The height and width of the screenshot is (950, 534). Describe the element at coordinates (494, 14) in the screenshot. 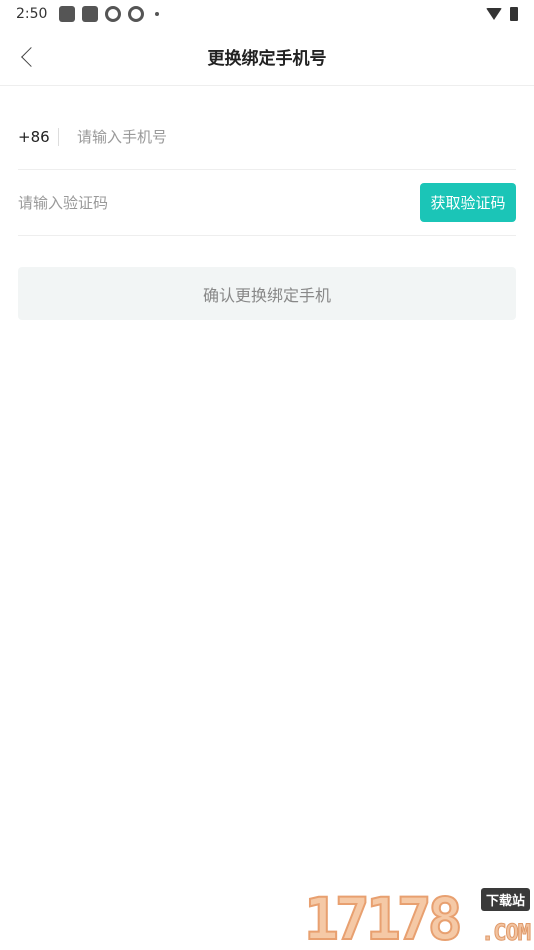

I see `wifi-icon` at that location.